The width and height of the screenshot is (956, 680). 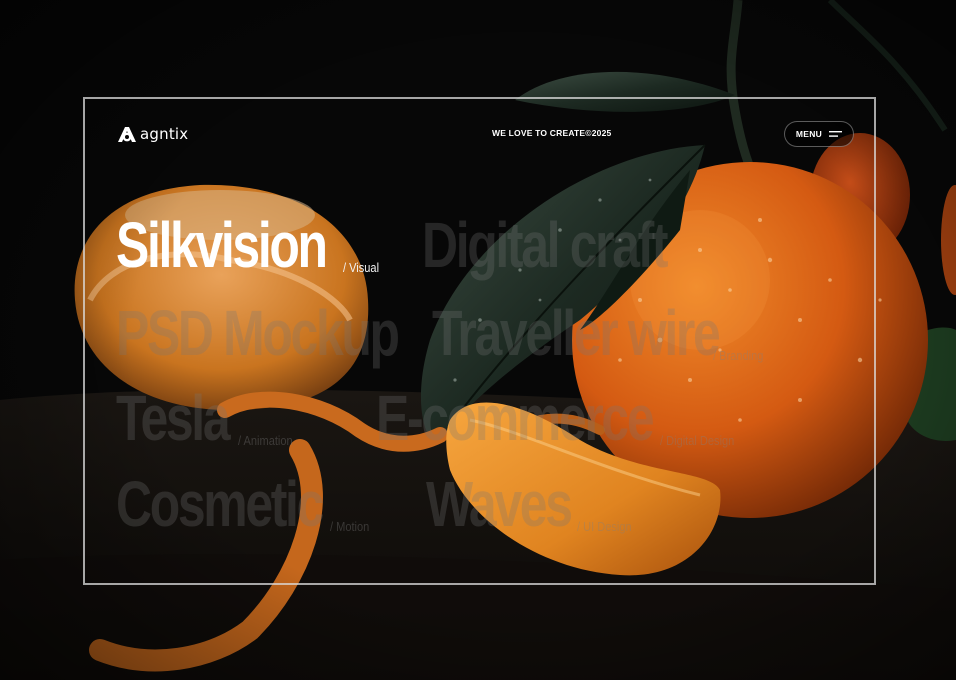 What do you see at coordinates (222, 245) in the screenshot?
I see `project-title: Silkvision` at bounding box center [222, 245].